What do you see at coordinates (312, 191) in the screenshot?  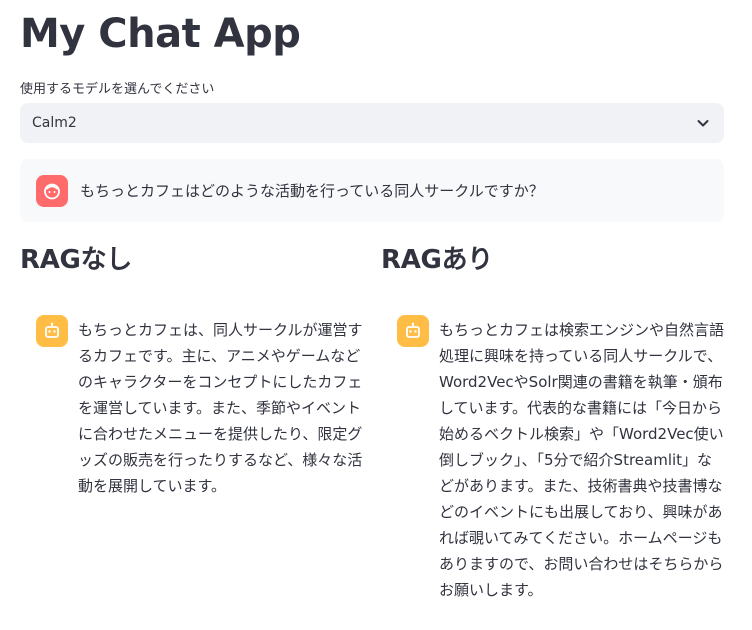 I see `user-message-text: もちっとカフェはどのような活動を行っている同人サークルですか？` at bounding box center [312, 191].